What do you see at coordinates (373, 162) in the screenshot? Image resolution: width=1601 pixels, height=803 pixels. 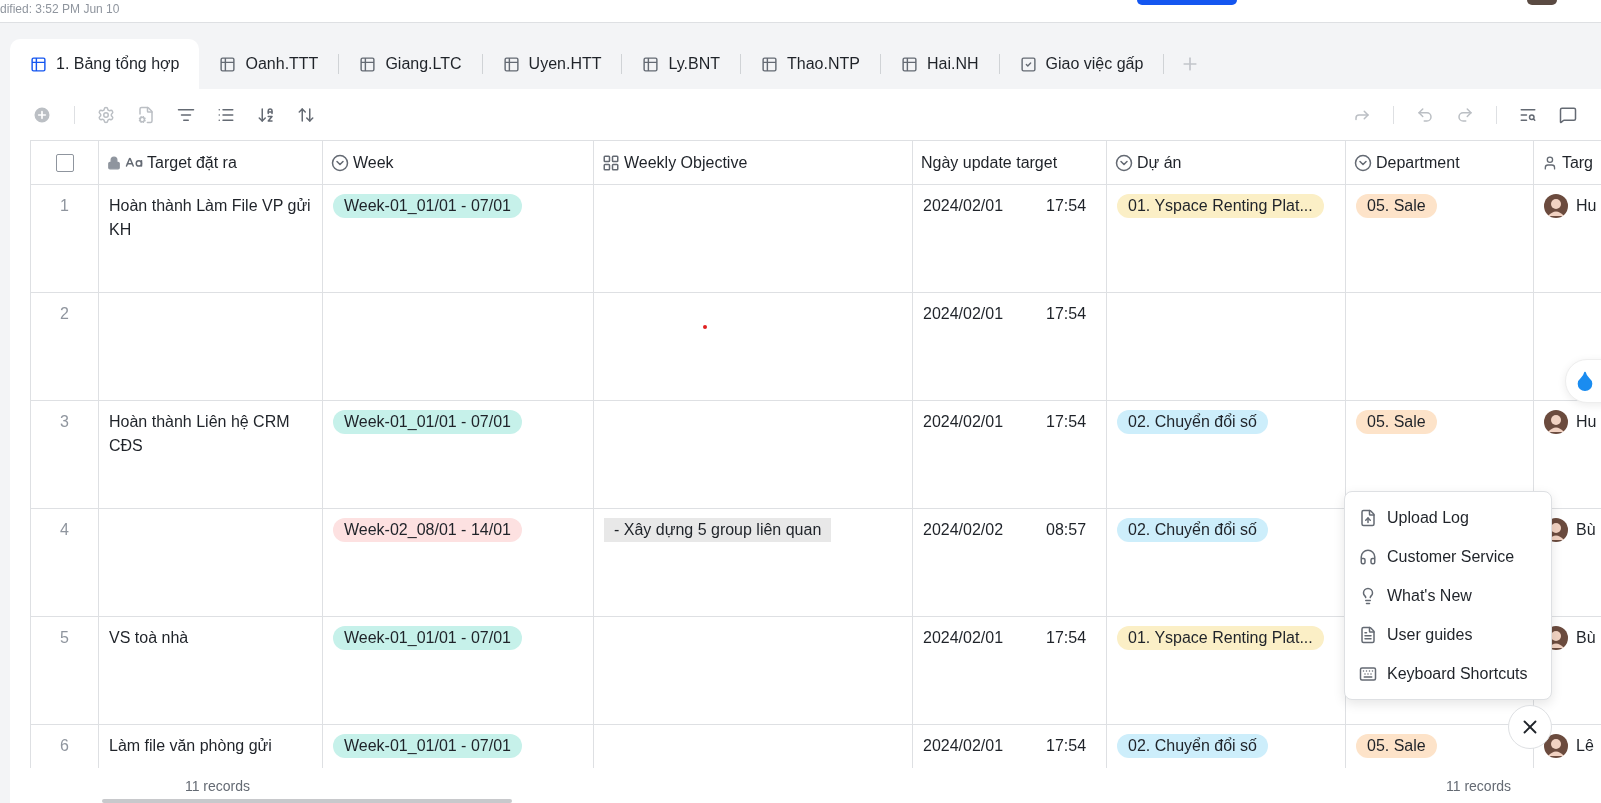 I see `column-header: Week` at bounding box center [373, 162].